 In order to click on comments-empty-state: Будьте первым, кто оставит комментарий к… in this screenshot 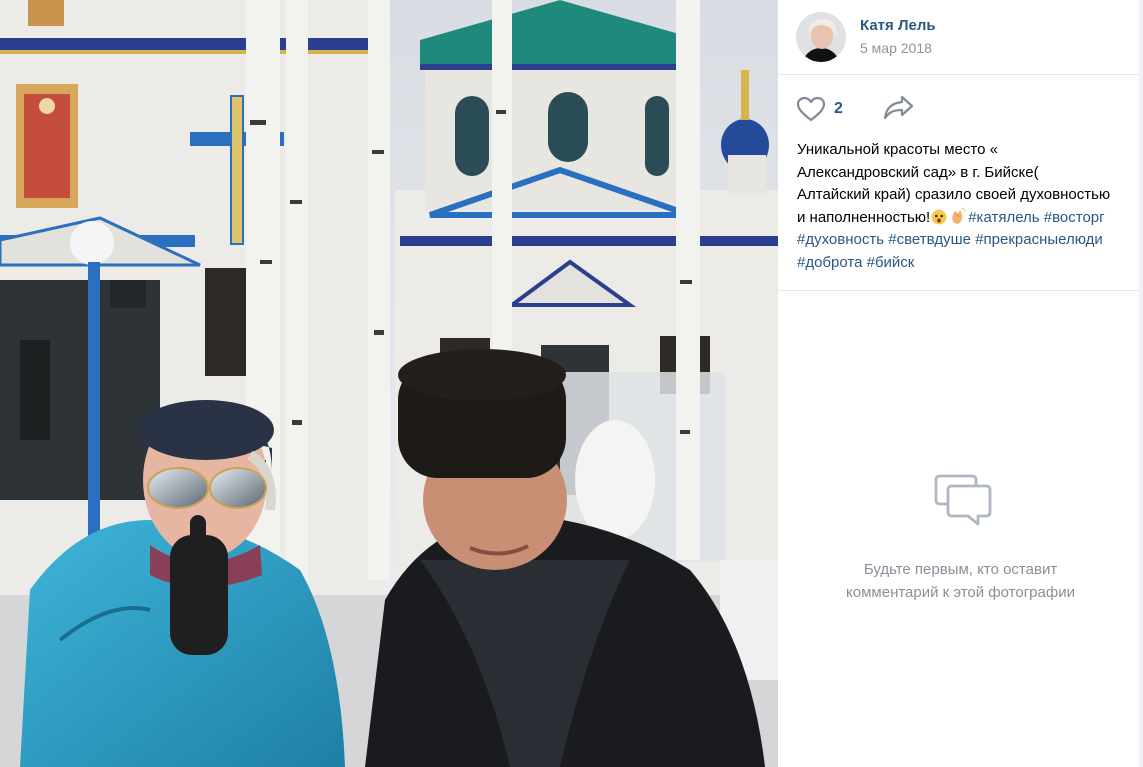, I will do `click(960, 537)`.